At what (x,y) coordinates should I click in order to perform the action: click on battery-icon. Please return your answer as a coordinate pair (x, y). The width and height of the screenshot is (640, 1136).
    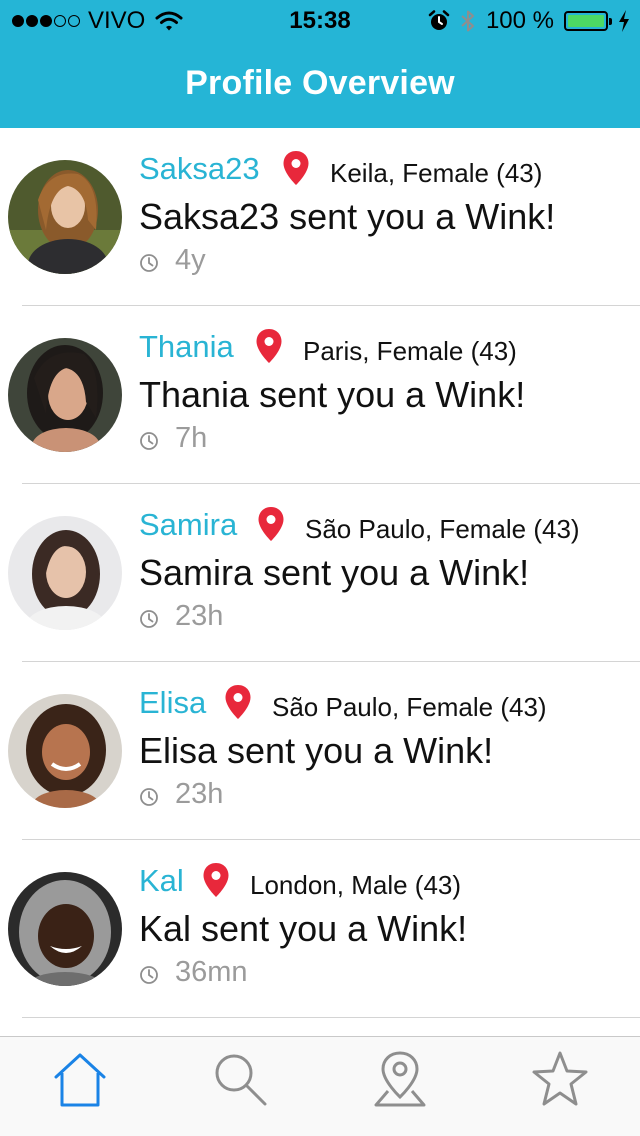
    Looking at the image, I should click on (588, 21).